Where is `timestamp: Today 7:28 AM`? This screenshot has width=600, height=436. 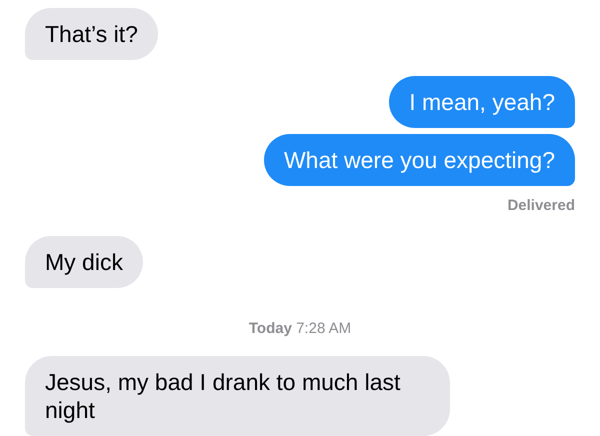
timestamp: Today 7:28 AM is located at coordinates (300, 328).